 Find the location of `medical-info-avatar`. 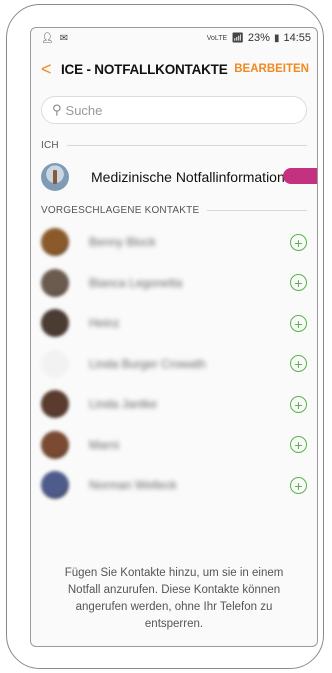

medical-info-avatar is located at coordinates (55, 177).